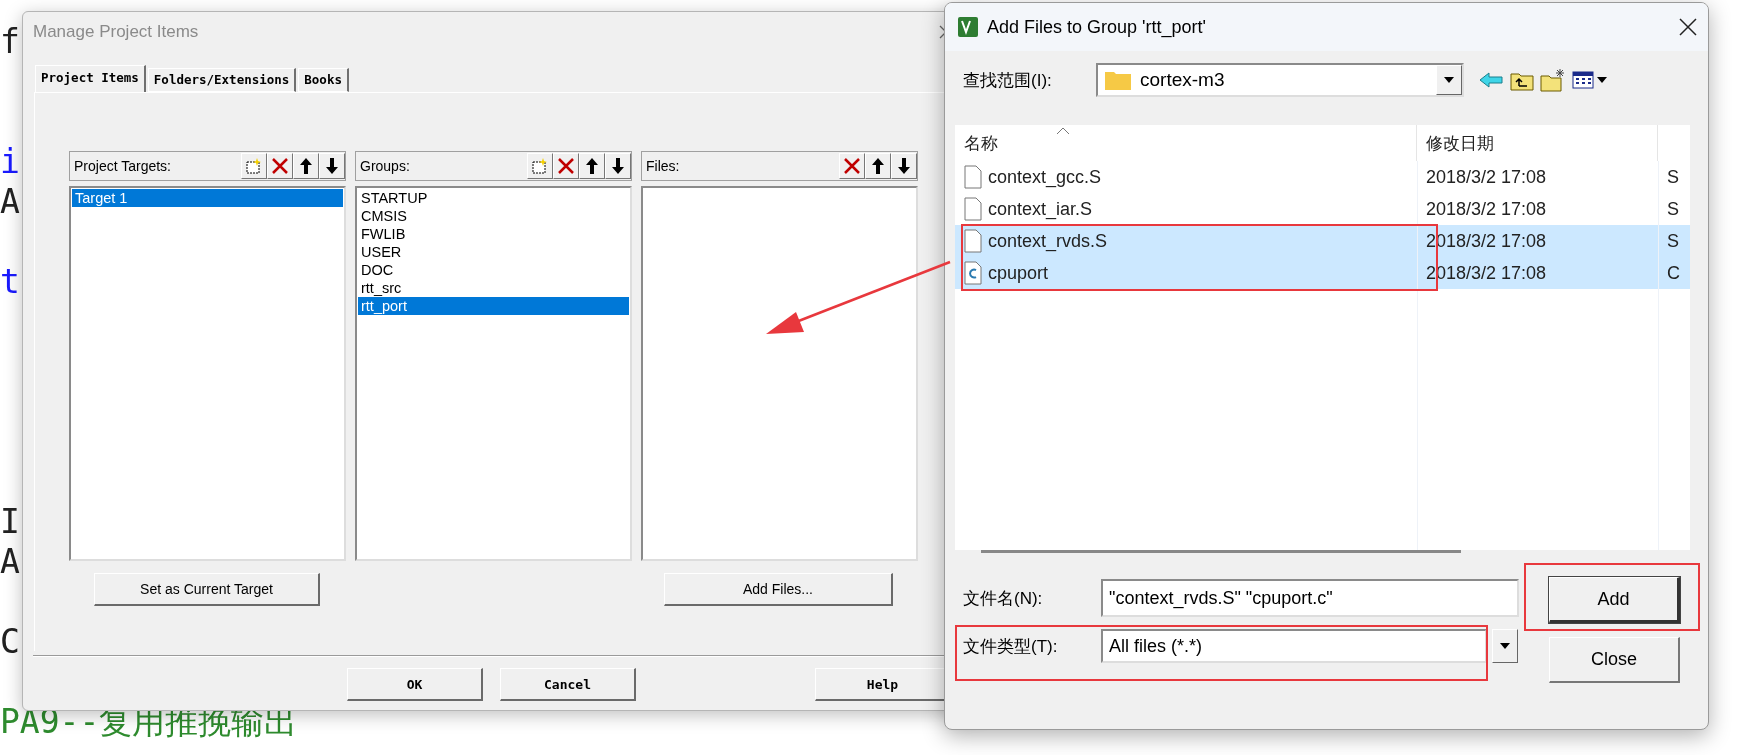 The image size is (1750, 755). I want to click on look-in-dropdown: cortex-m3, so click(1280, 80).